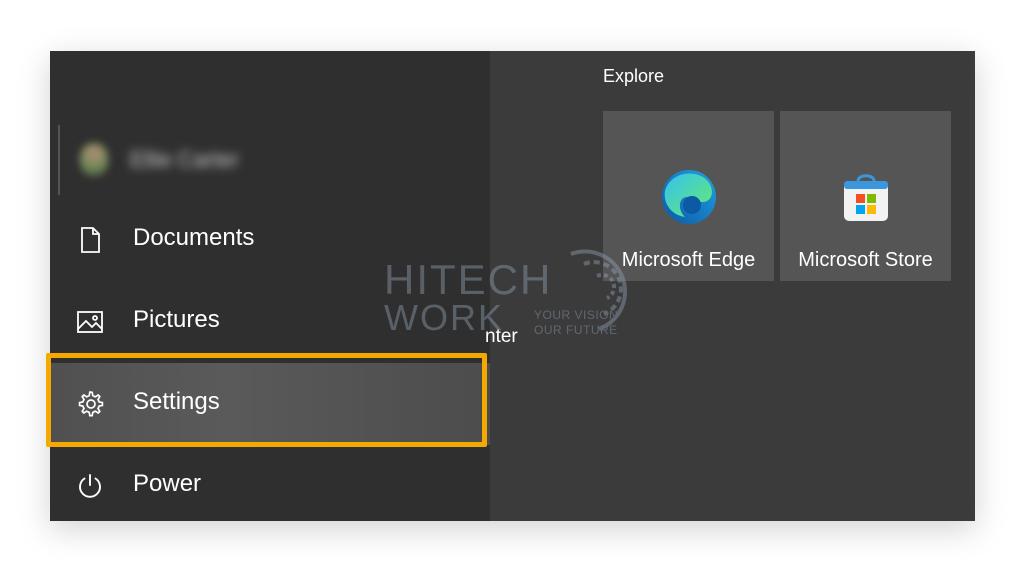 The height and width of the screenshot is (575, 1024). I want to click on tile-label: Microsoft Store, so click(865, 260).